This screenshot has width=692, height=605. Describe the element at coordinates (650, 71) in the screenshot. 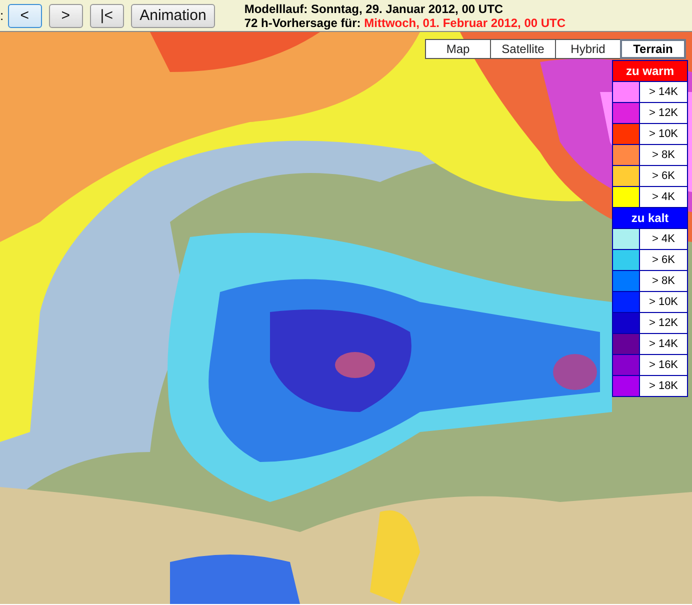

I see `legend-heading: zu warm` at that location.